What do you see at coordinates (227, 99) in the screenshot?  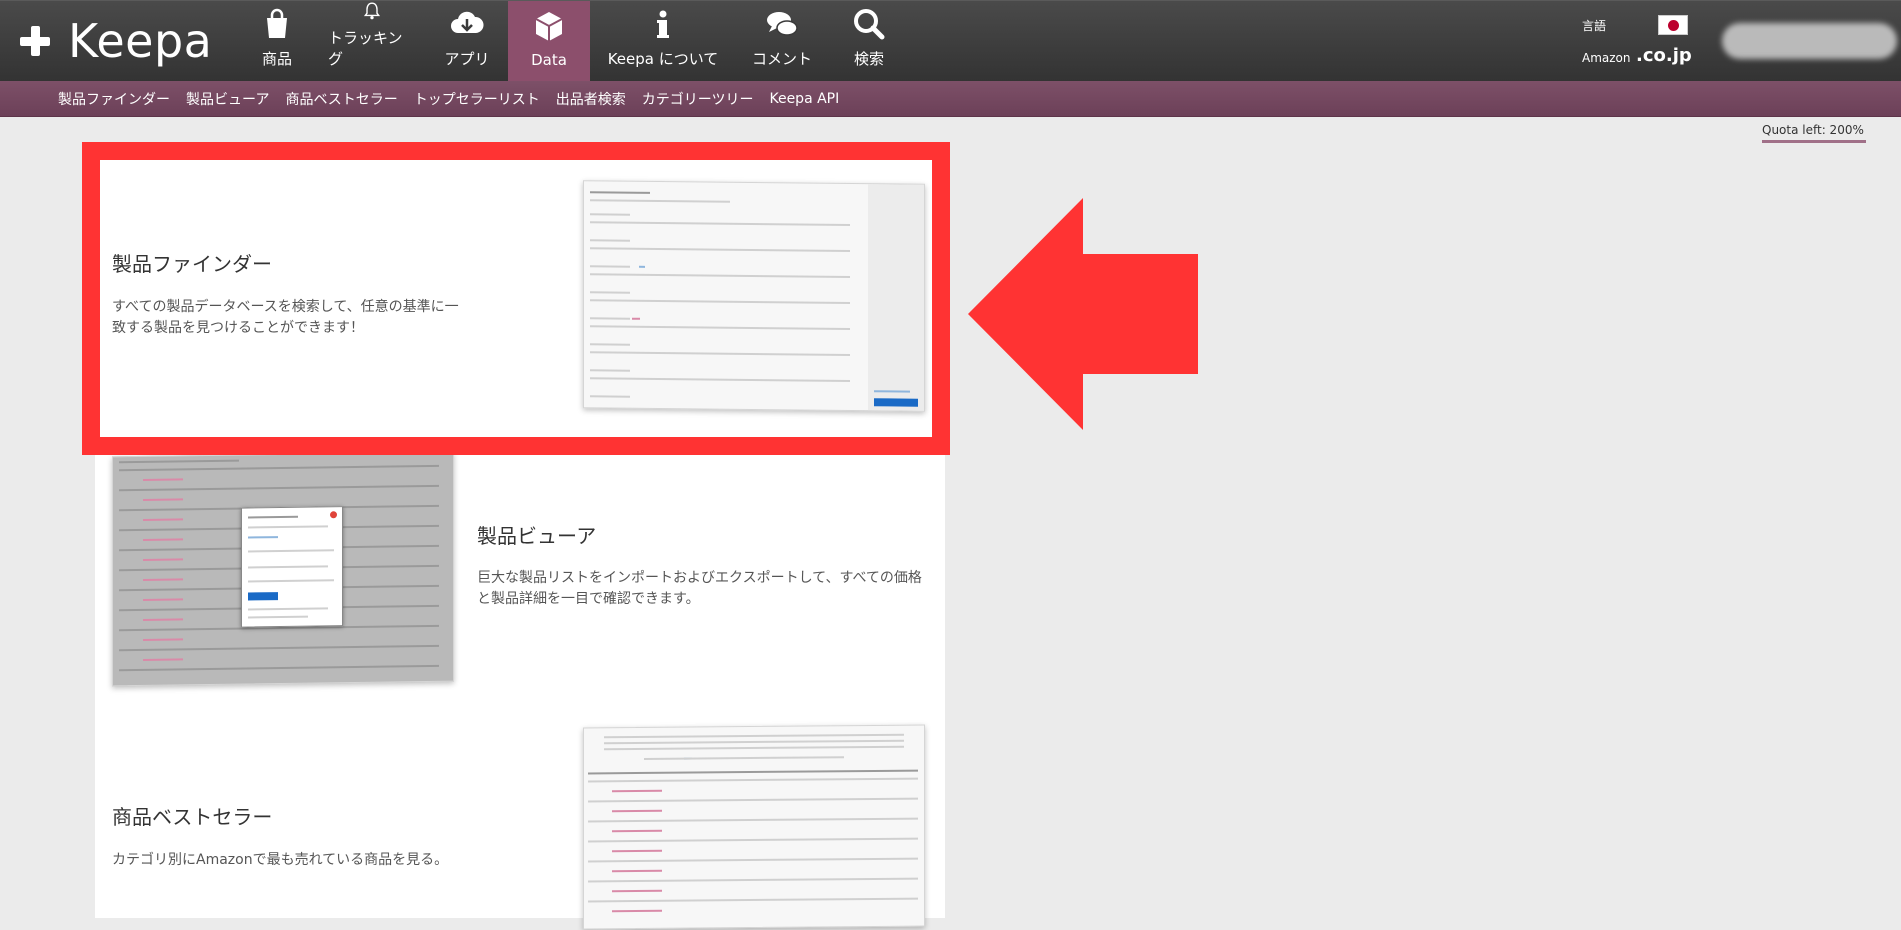 I see `subnav-product-viewer: 製品ビューア` at bounding box center [227, 99].